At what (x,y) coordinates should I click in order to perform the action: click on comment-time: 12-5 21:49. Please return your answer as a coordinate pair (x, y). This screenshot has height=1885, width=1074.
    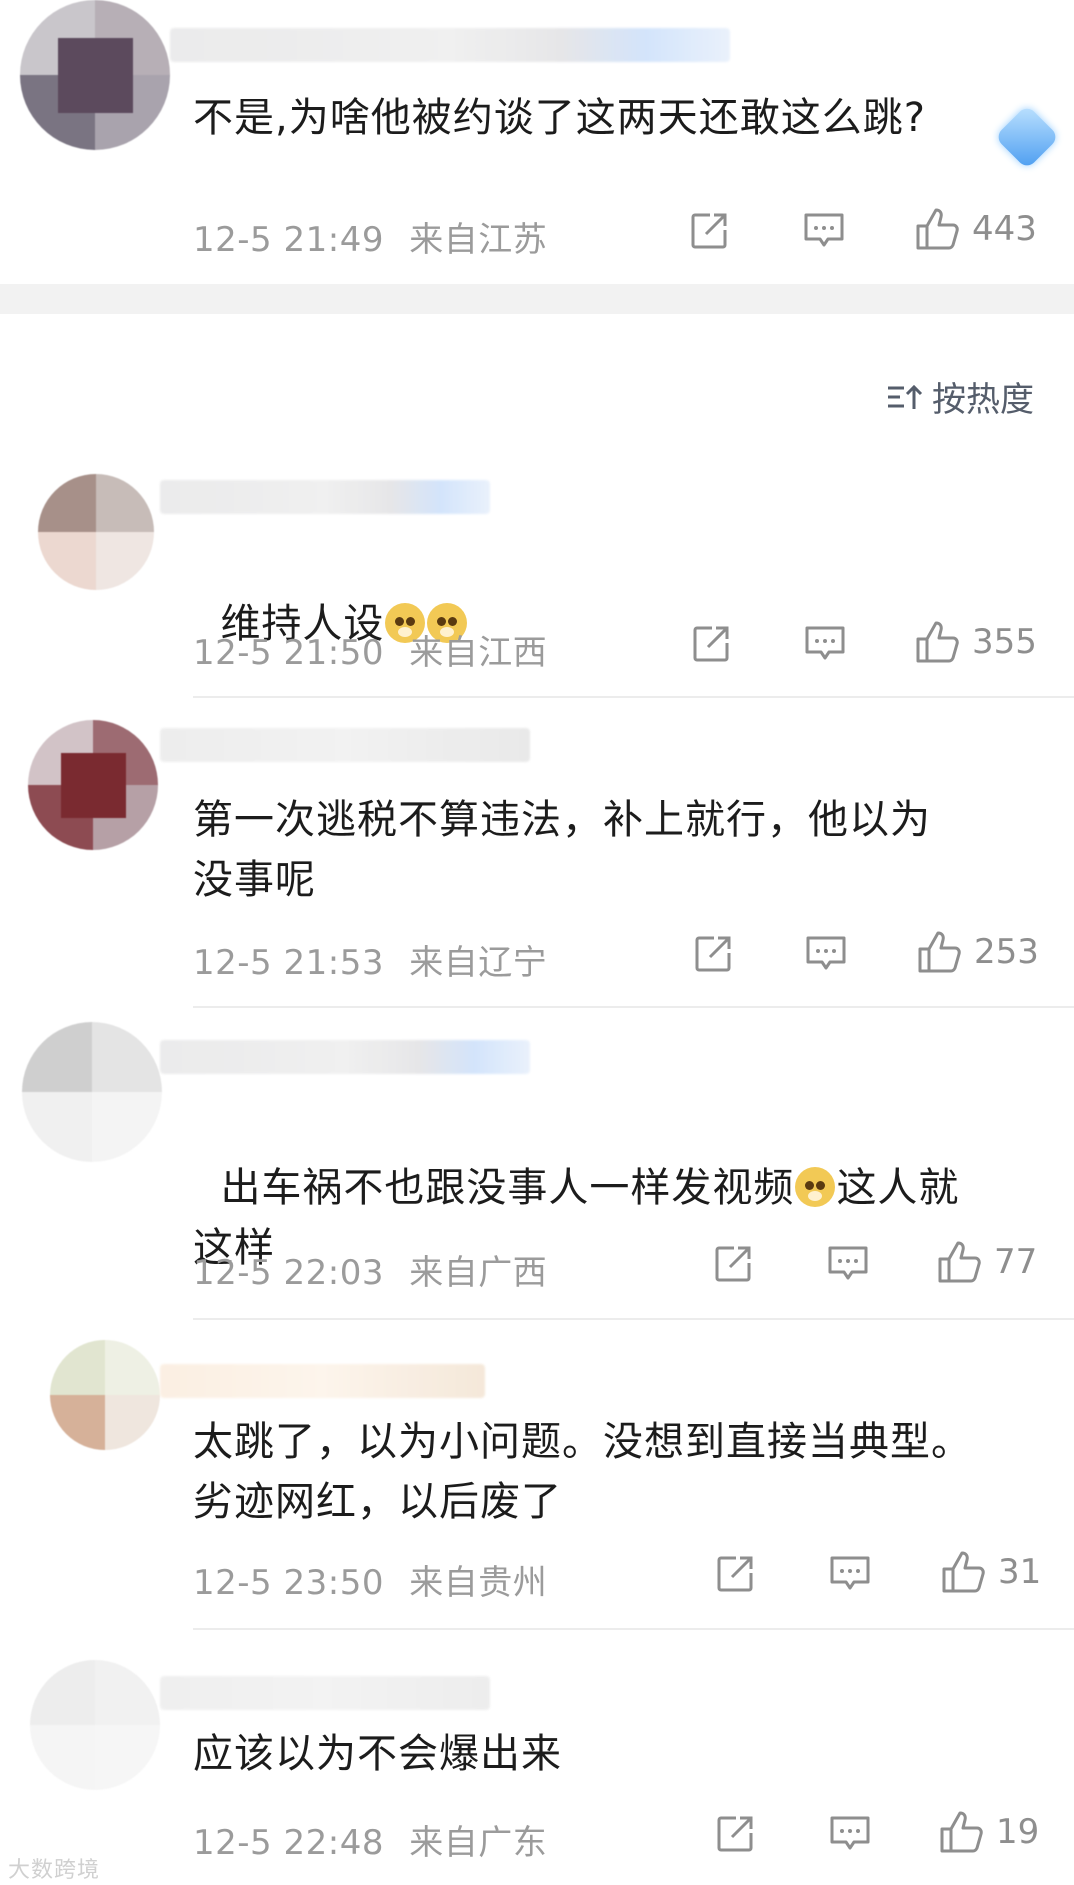
    Looking at the image, I should click on (288, 240).